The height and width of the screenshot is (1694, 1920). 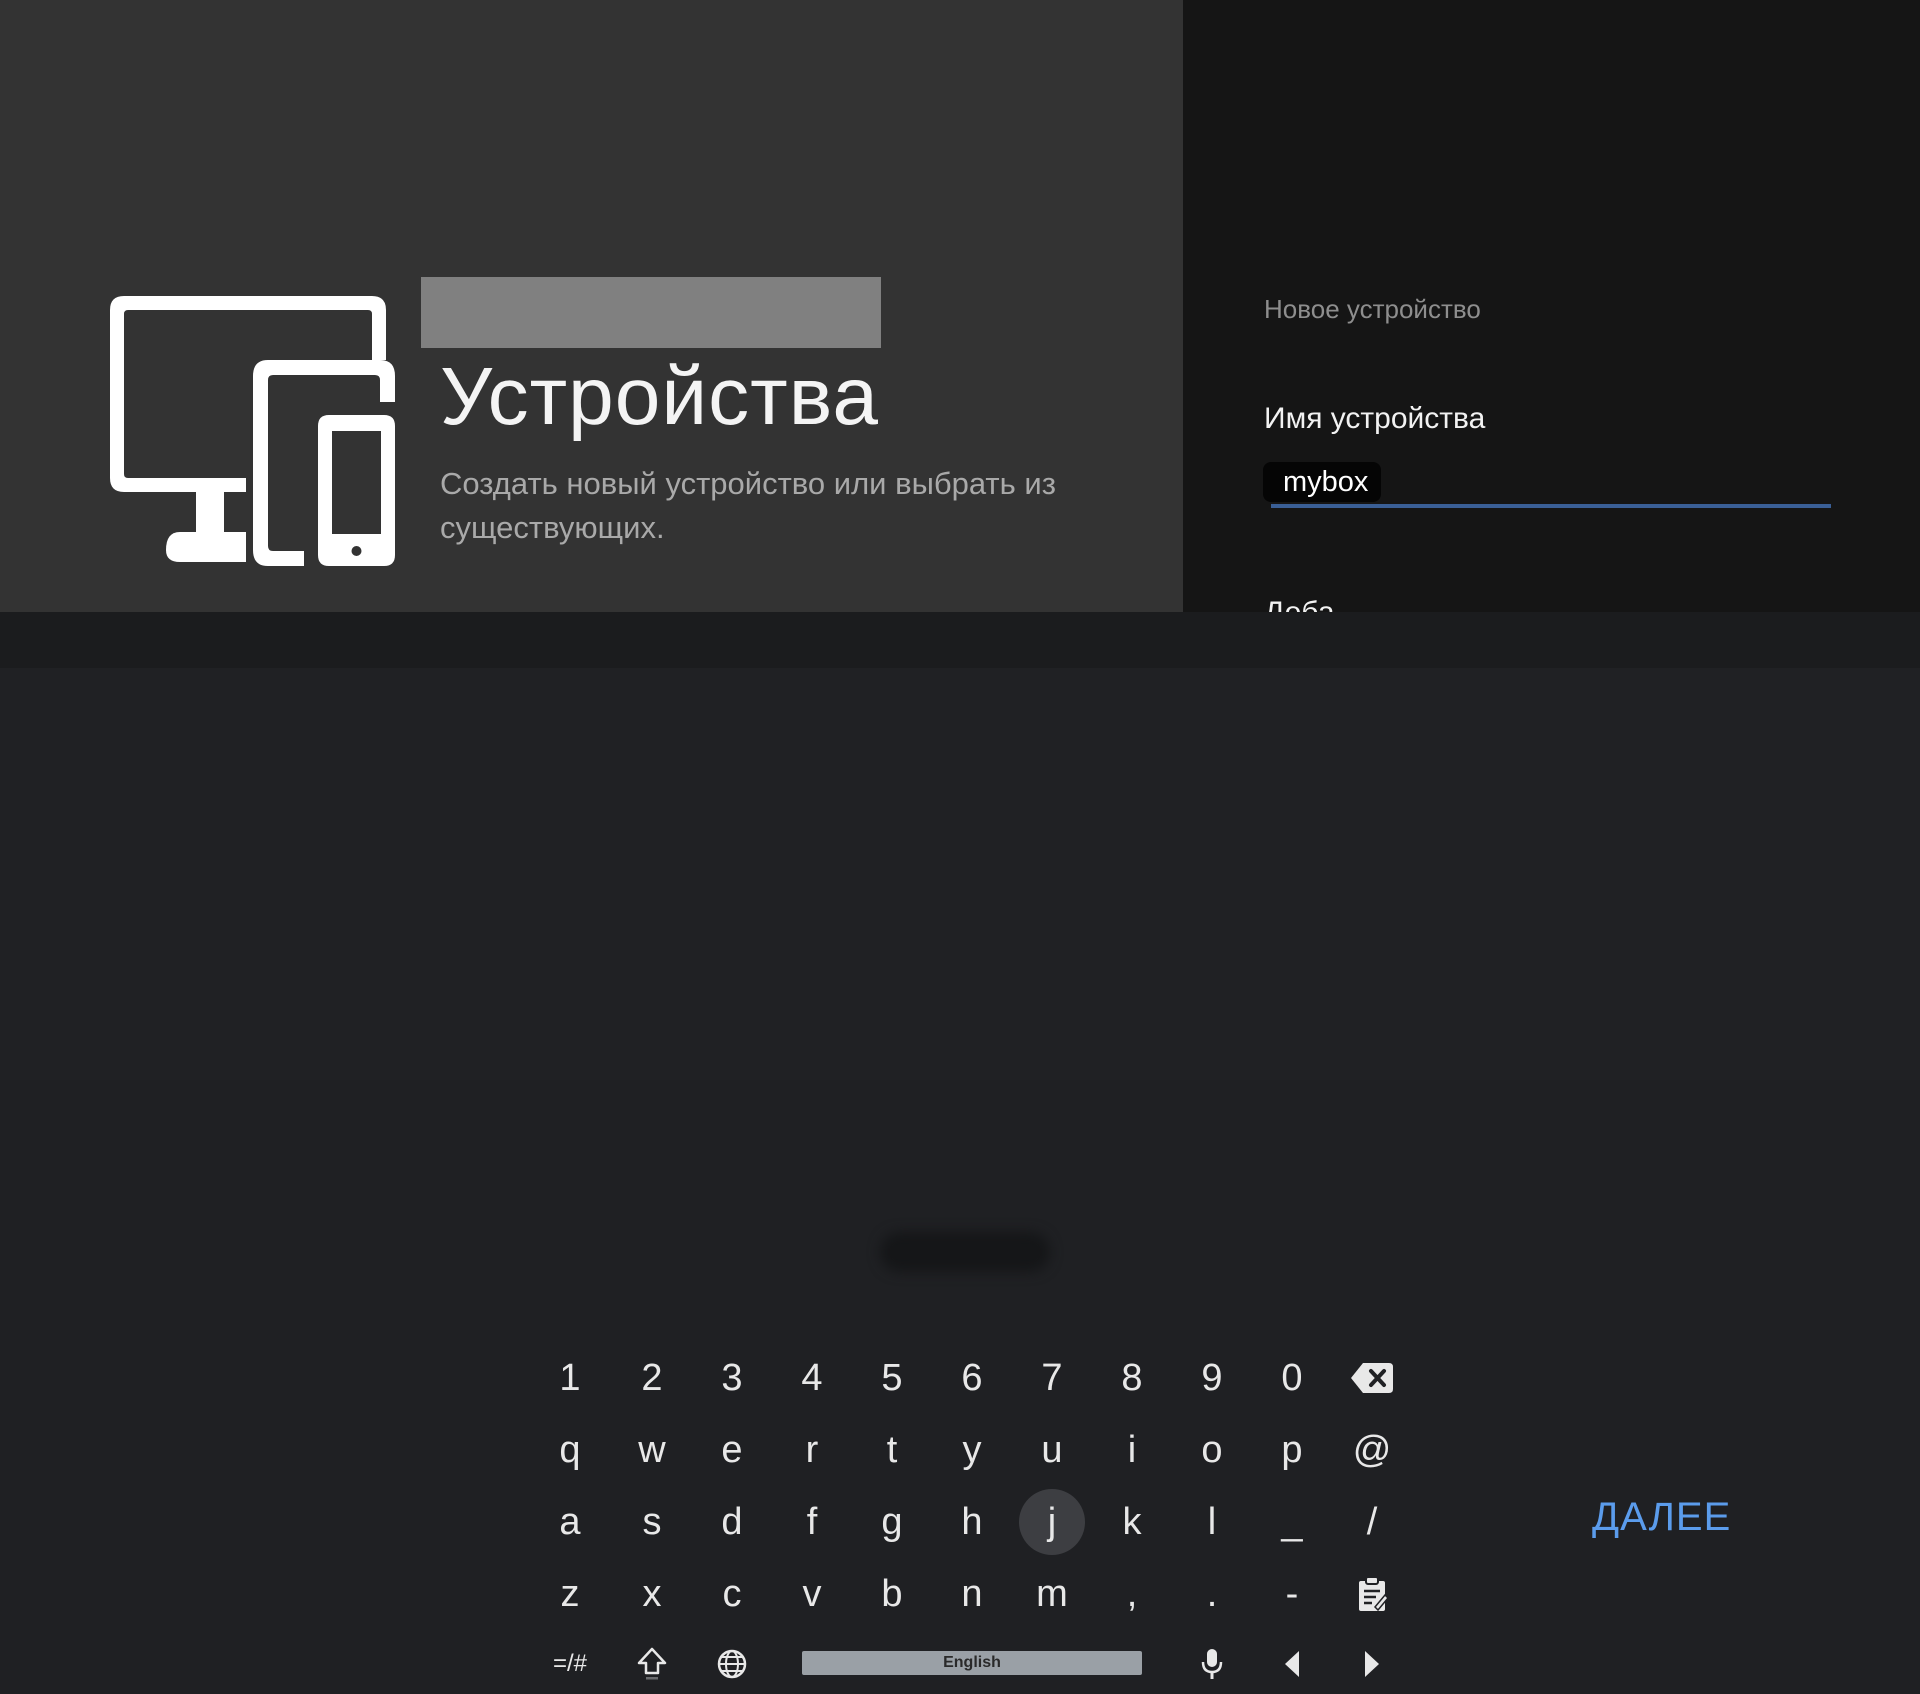 What do you see at coordinates (252, 431) in the screenshot?
I see `devices-icon` at bounding box center [252, 431].